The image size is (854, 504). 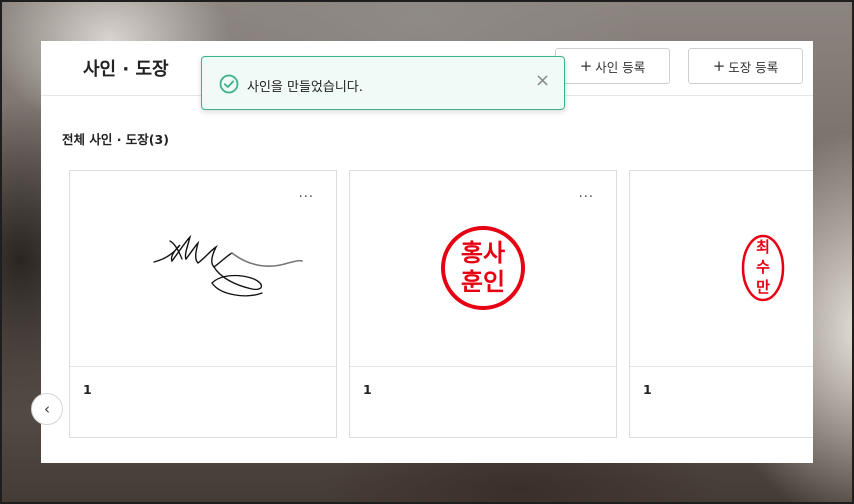 I want to click on add-stamp-button: + 도장 등록, so click(x=745, y=66).